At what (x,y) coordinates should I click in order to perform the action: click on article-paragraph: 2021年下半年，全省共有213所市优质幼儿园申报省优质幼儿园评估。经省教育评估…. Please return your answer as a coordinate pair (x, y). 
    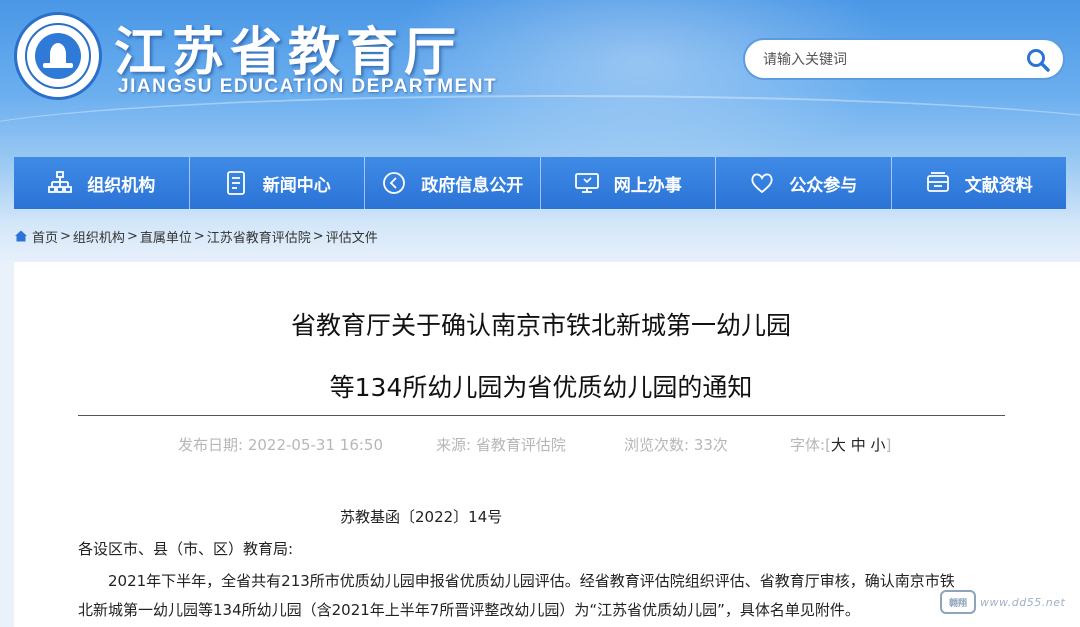
    Looking at the image, I should click on (548, 596).